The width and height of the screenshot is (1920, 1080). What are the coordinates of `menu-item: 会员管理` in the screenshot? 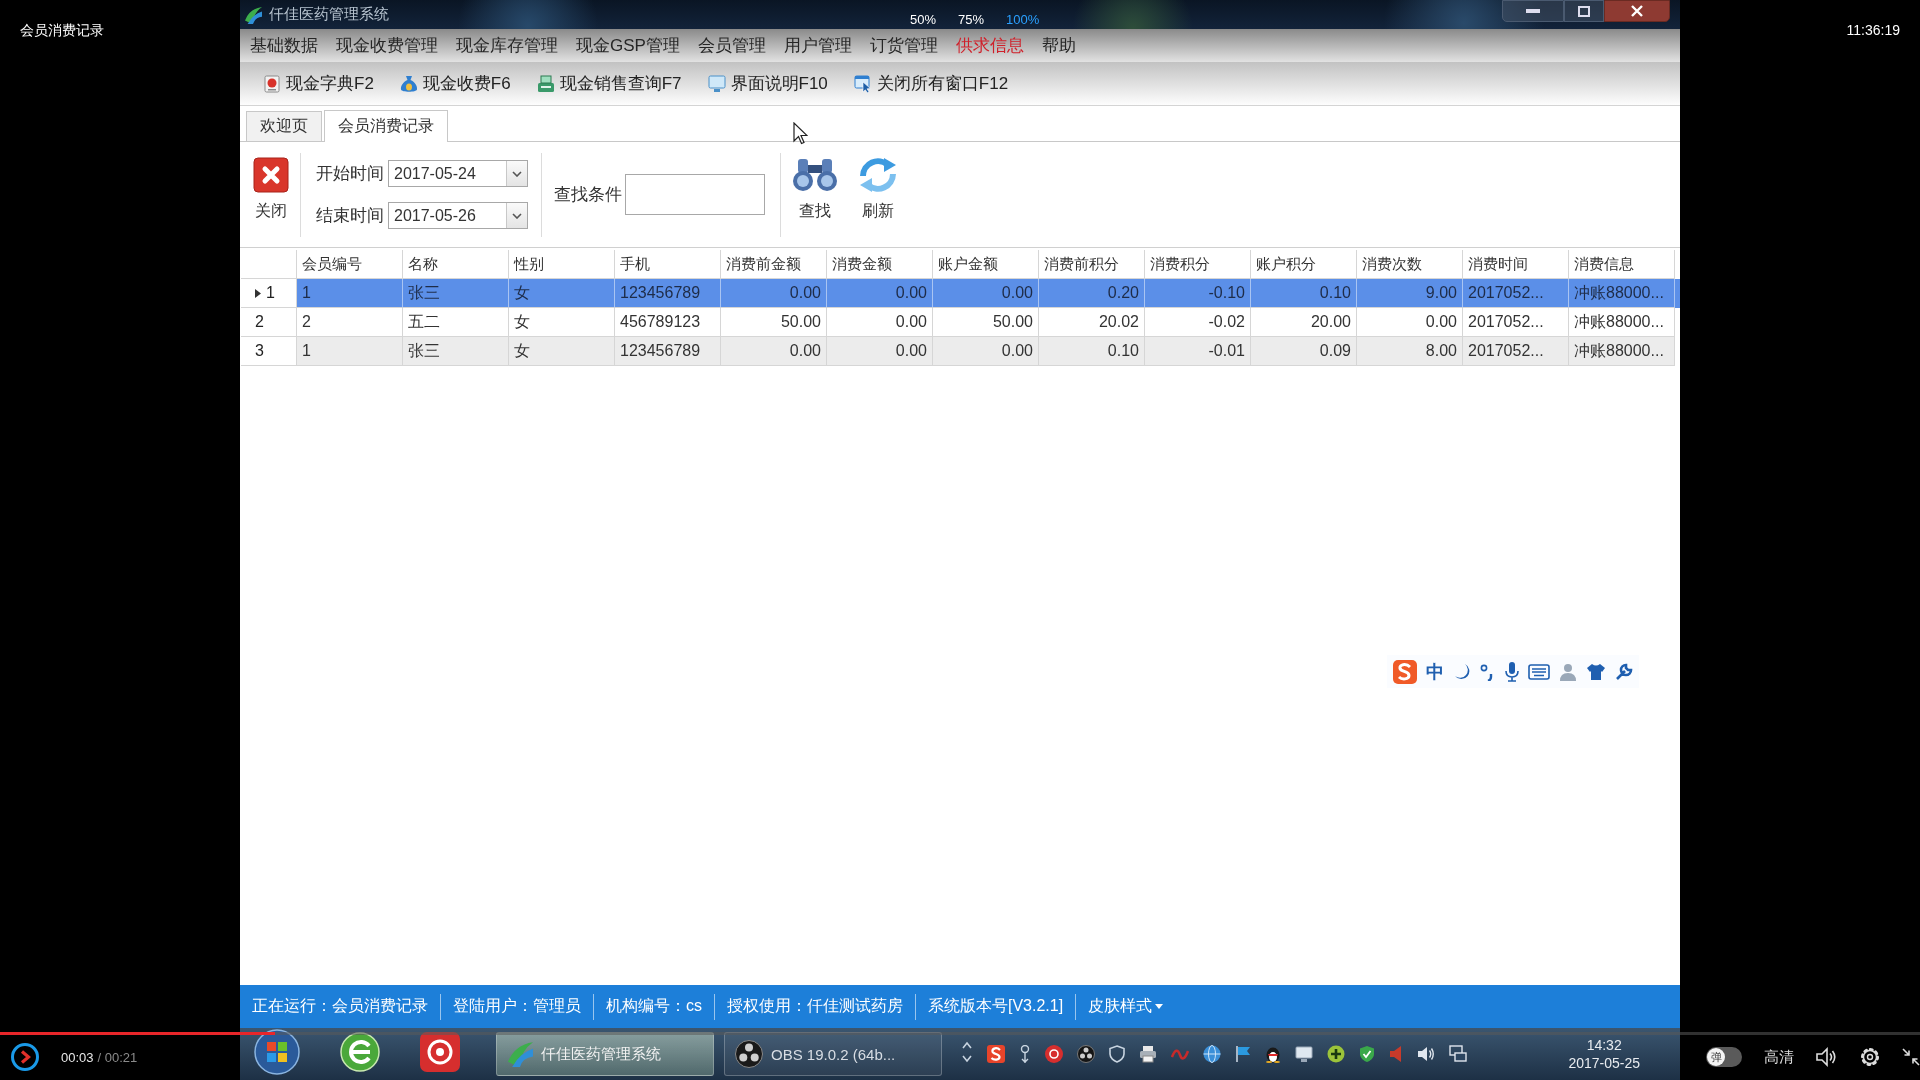 It's located at (731, 45).